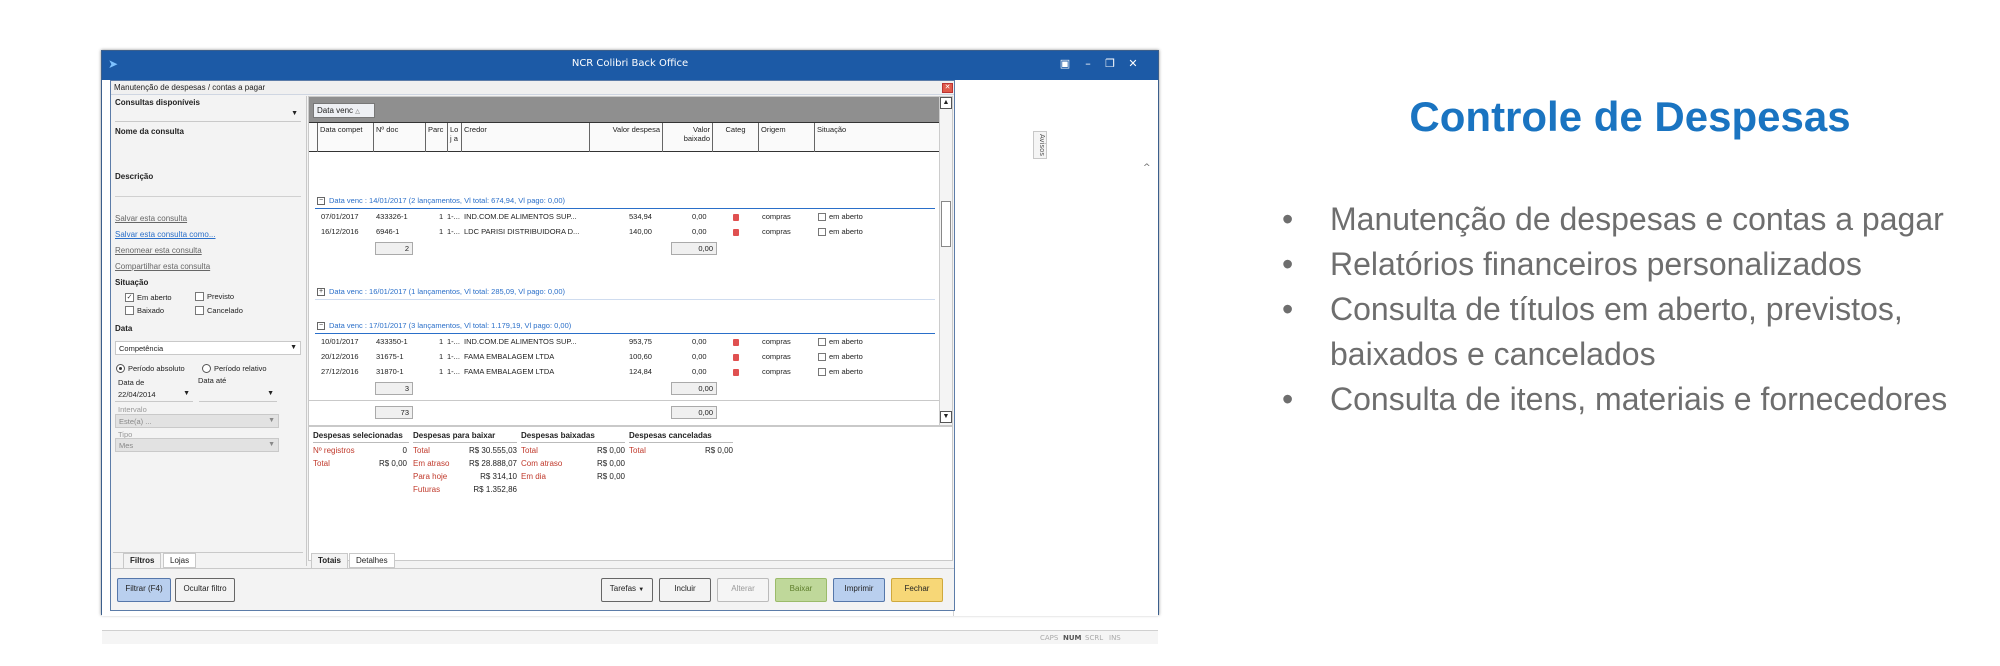 This screenshot has width=2000, height=666. I want to click on alterar-button: Alterar, so click(743, 590).